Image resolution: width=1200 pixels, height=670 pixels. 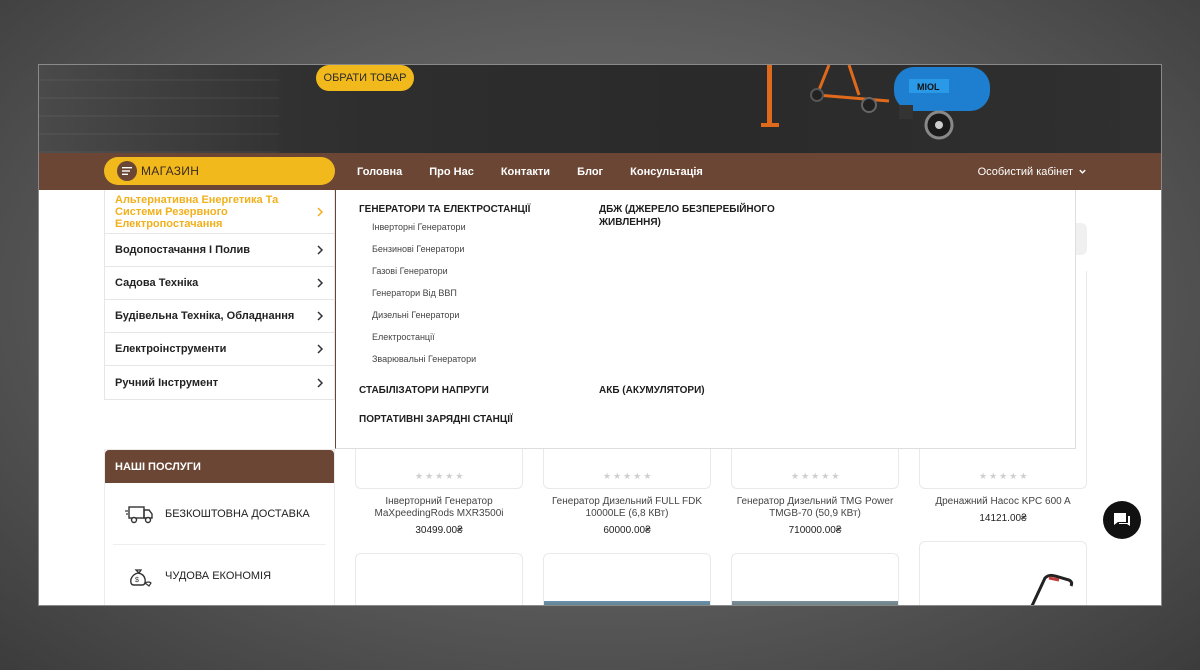 What do you see at coordinates (600, 109) in the screenshot?
I see `hero-banner: ОБРАТИ ТОВАР MIOL` at bounding box center [600, 109].